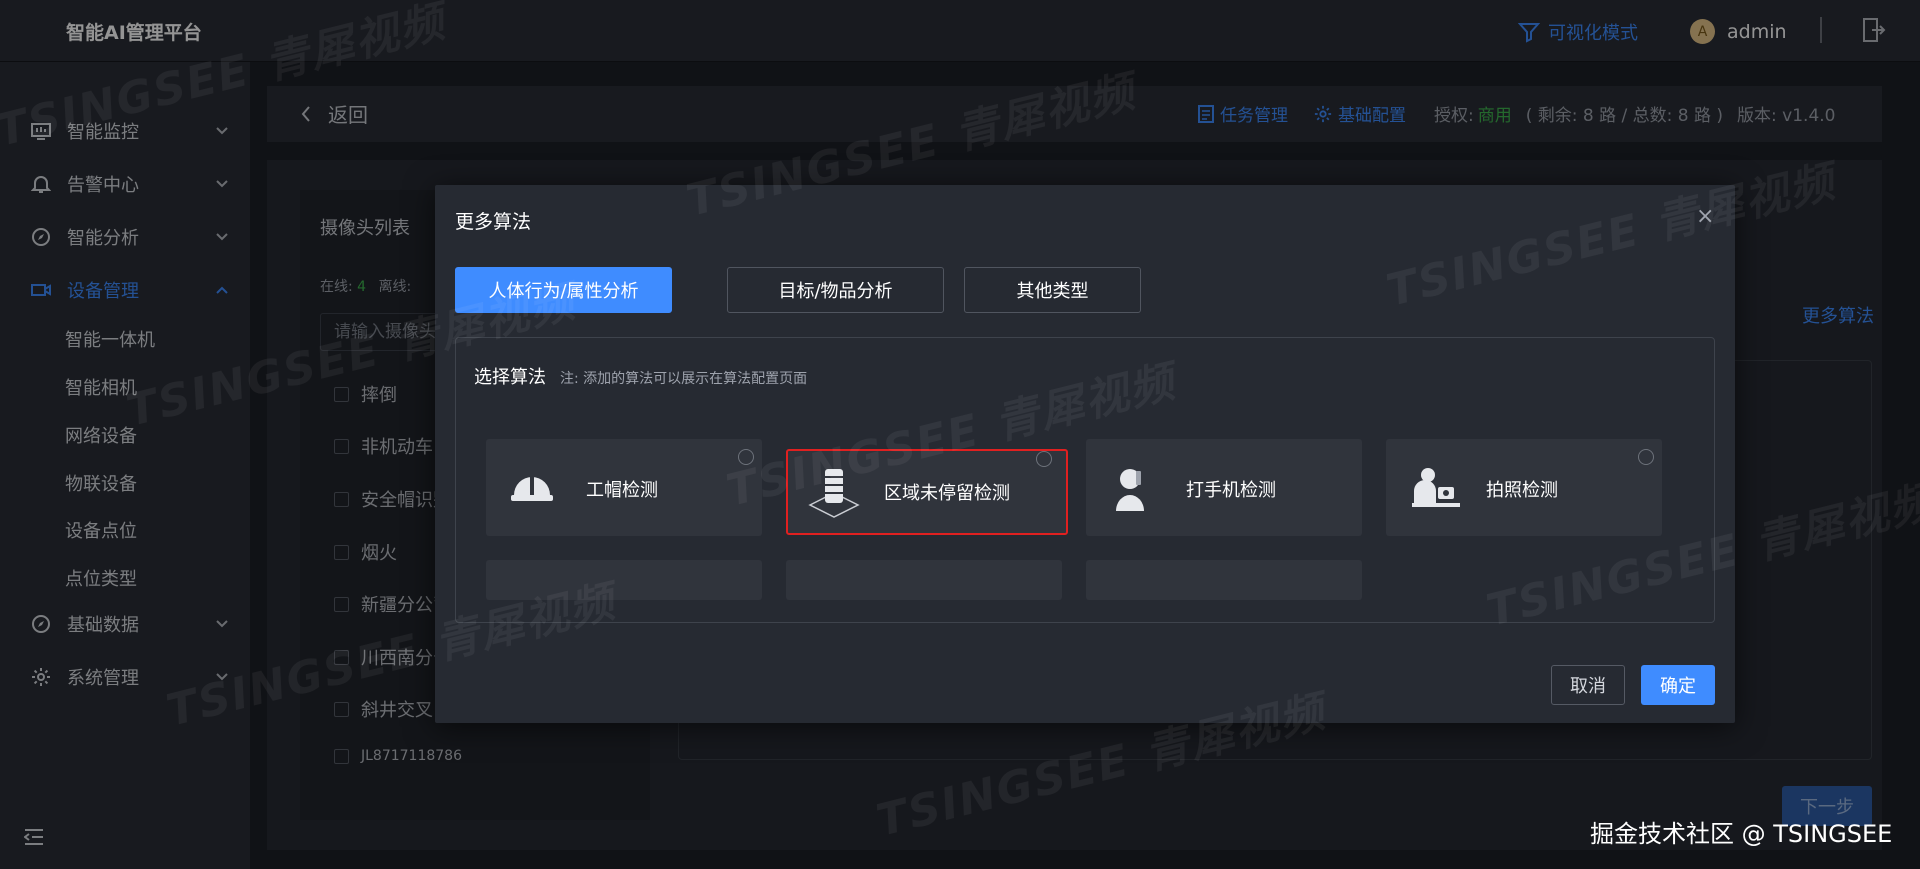 This screenshot has width=1920, height=869. I want to click on algorithm-card: 拍照检测, so click(1524, 487).